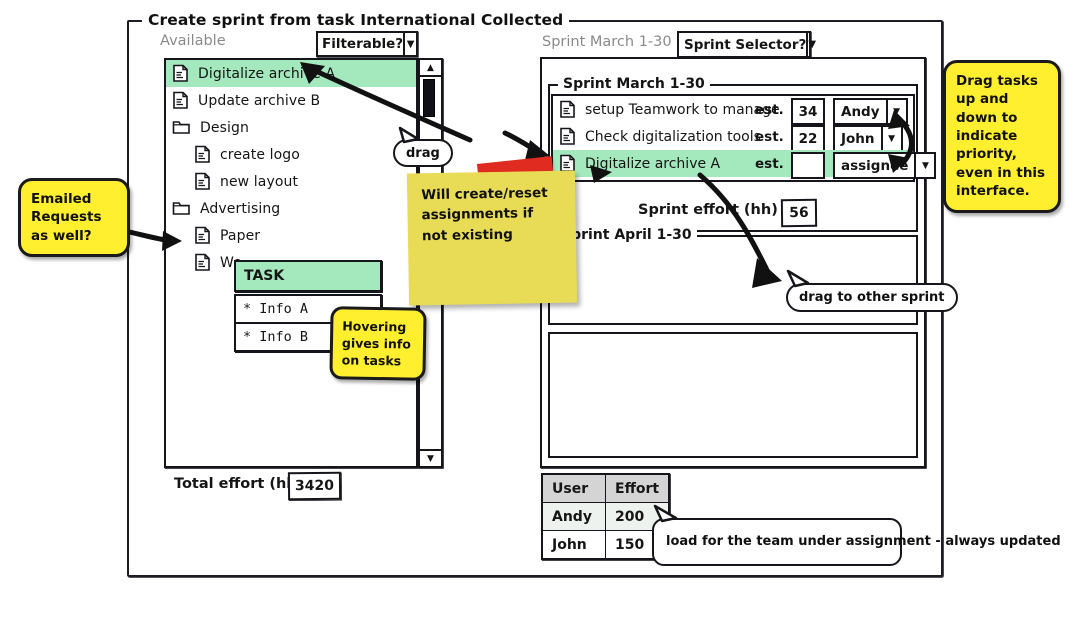 The image size is (1080, 623). I want to click on table-row: John 150, so click(605, 545).